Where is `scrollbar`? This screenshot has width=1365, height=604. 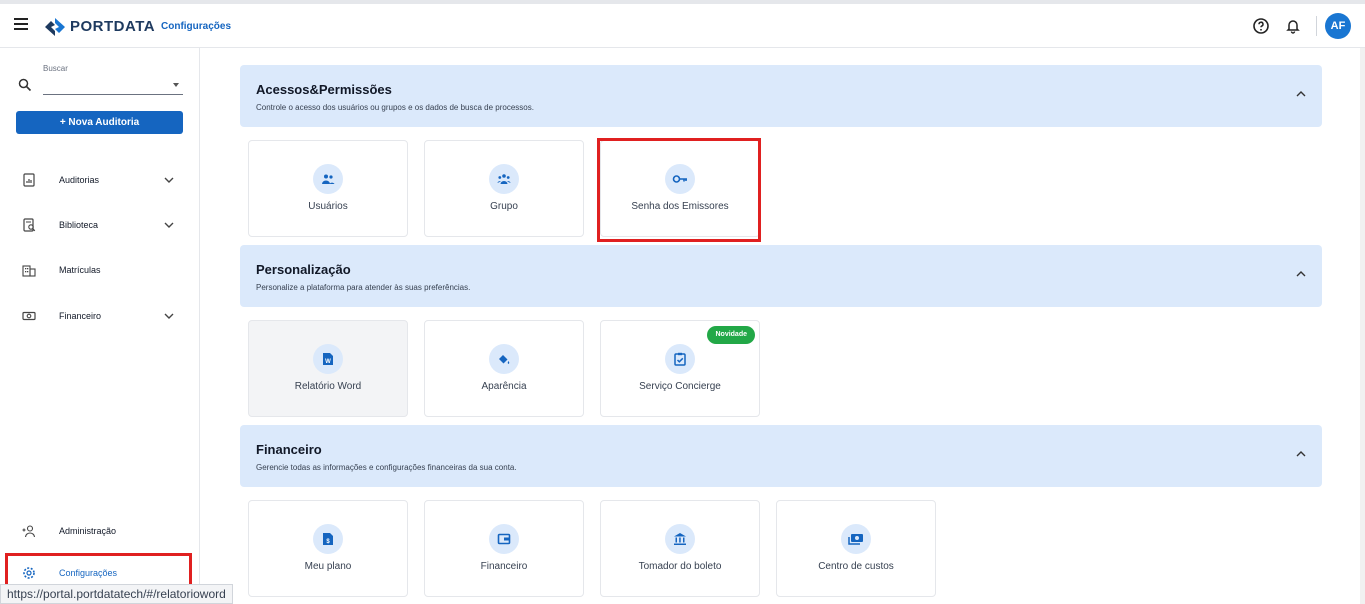 scrollbar is located at coordinates (1362, 326).